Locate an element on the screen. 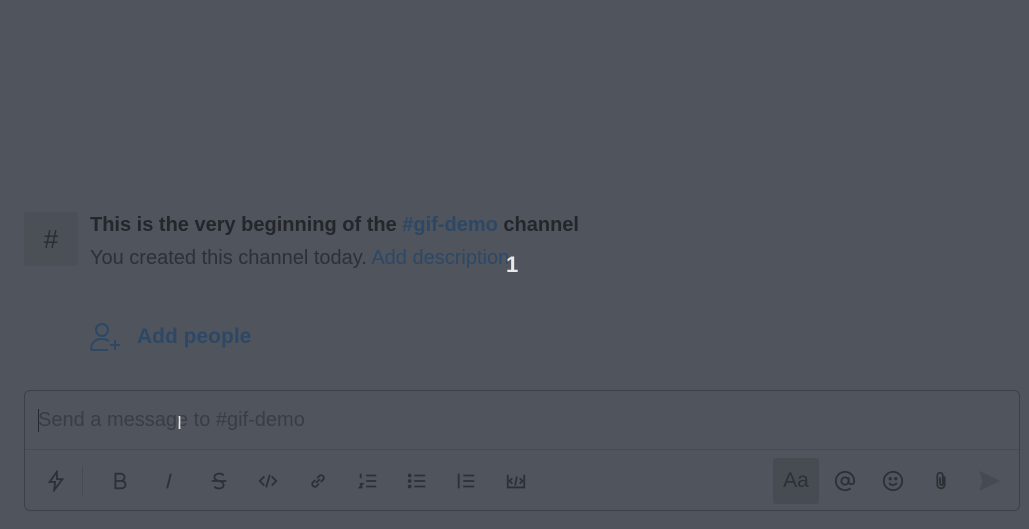 The width and height of the screenshot is (1029, 529). title-suffix: channel is located at coordinates (538, 225).